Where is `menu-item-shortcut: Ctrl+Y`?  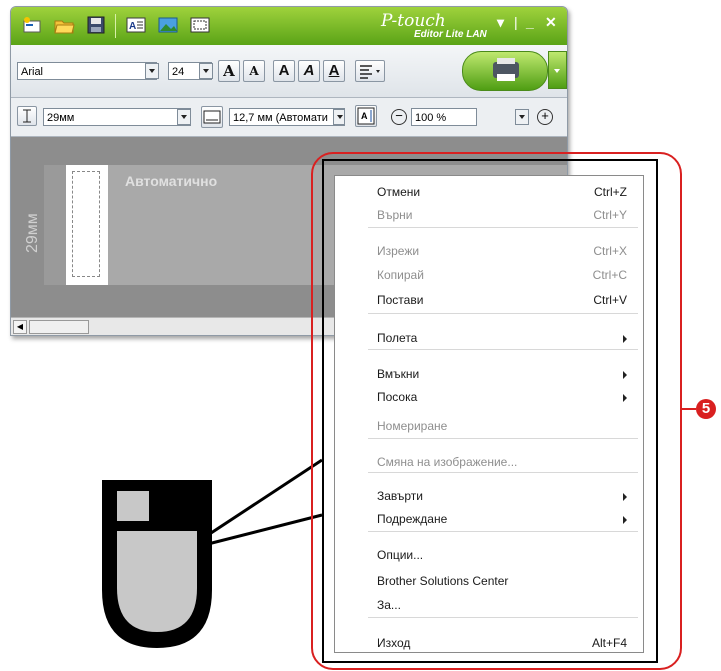 menu-item-shortcut: Ctrl+Y is located at coordinates (610, 215).